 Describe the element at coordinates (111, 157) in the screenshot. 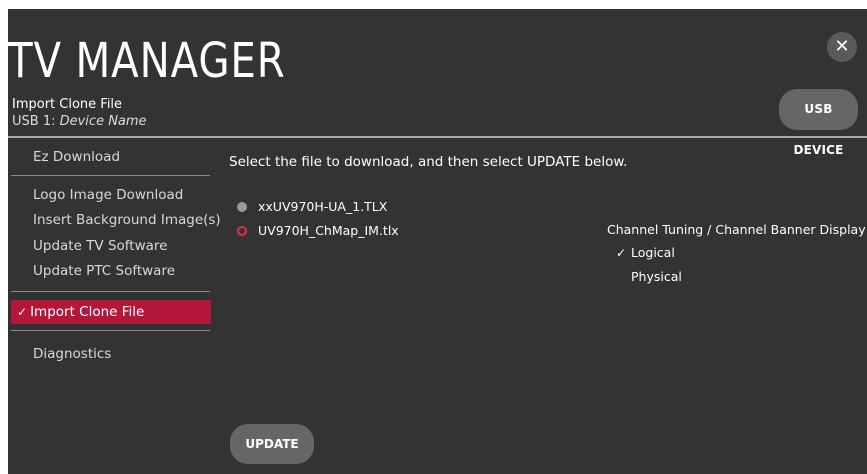

I see `sidebar-item-ez-download: Ez Download` at that location.